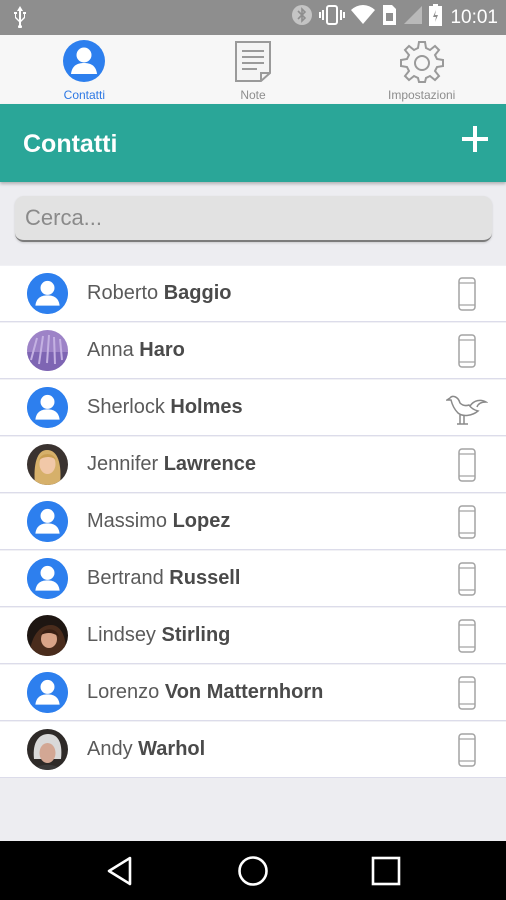 The height and width of the screenshot is (900, 506). Describe the element at coordinates (253, 407) in the screenshot. I see `contact-row: Sherlock Holmes` at that location.